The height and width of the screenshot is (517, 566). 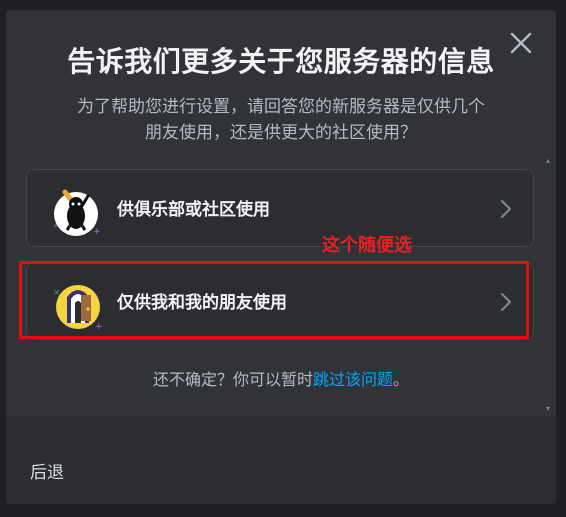 I want to click on skip-question-text: 还不确定？你可以暂时跳过该问题。, so click(x=281, y=378).